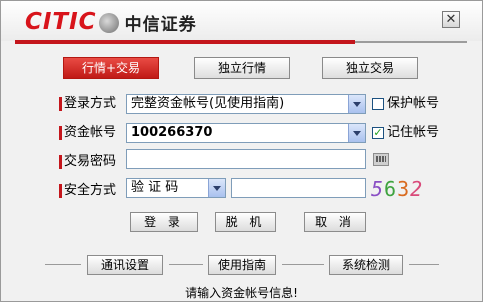  I want to click on captcha-image: 5632, so click(396, 189).